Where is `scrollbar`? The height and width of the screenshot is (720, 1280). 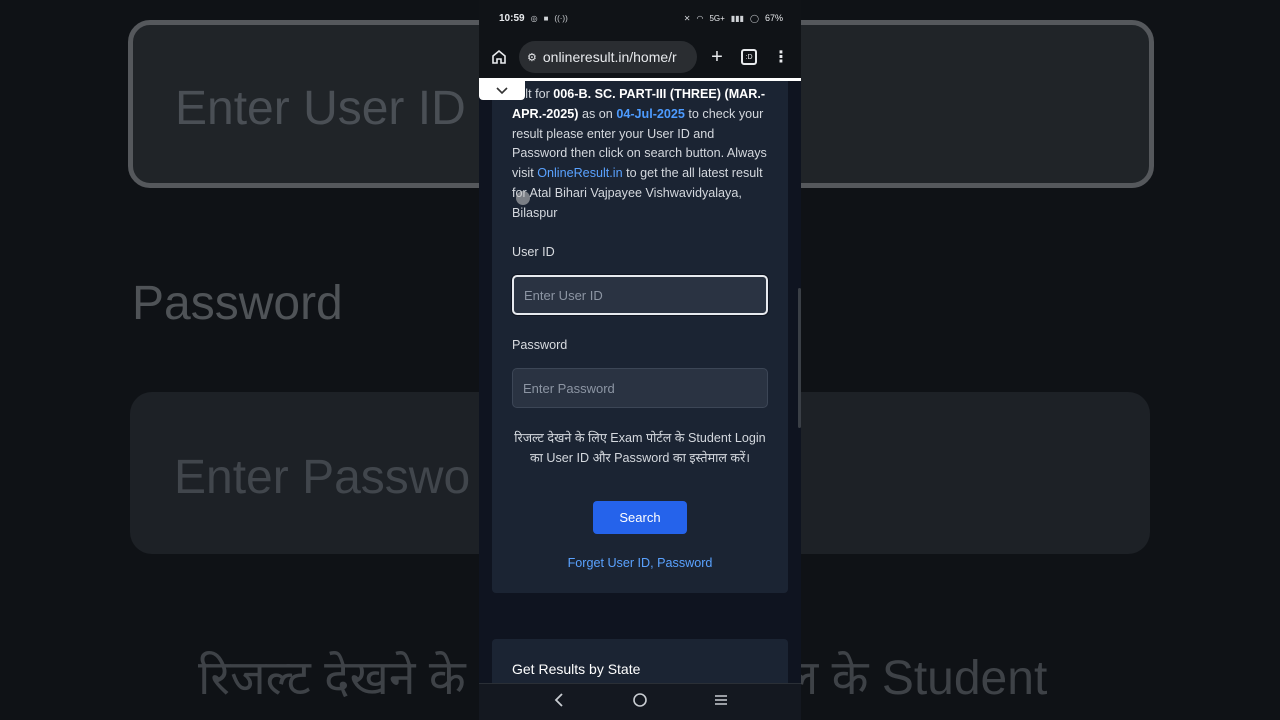 scrollbar is located at coordinates (799, 358).